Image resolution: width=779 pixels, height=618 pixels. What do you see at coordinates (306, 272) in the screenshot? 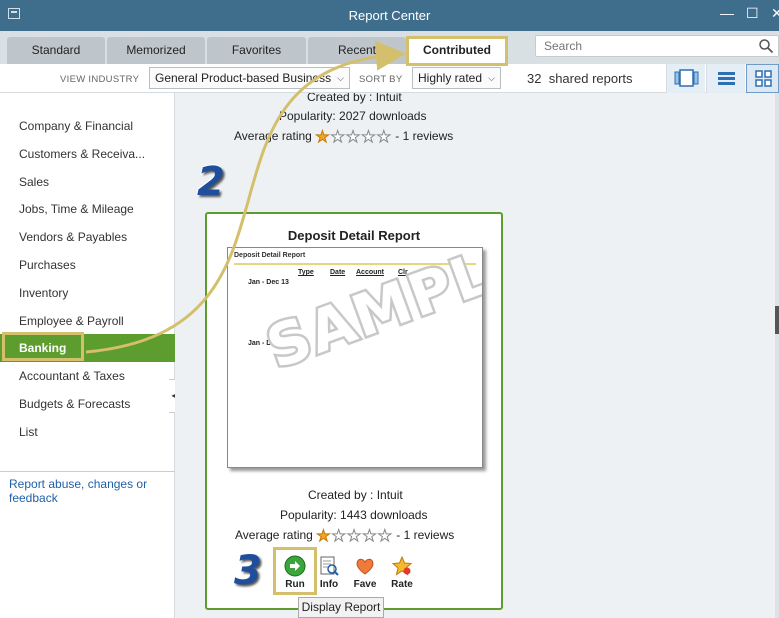
I see `preview-col-type: Type` at bounding box center [306, 272].